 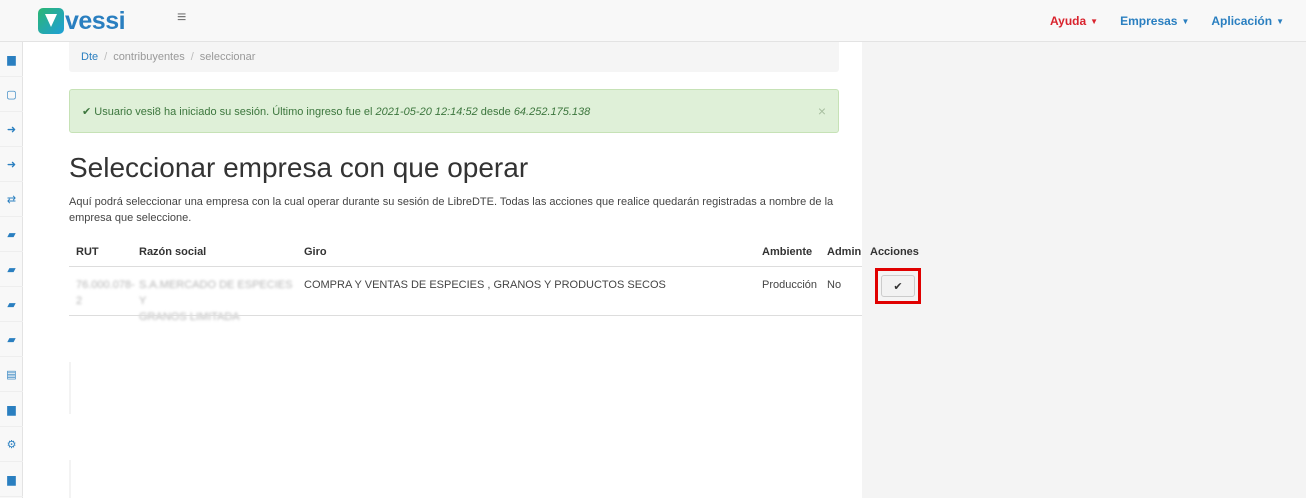 What do you see at coordinates (181, 18) in the screenshot?
I see `menu-toggle-icon: ≡` at bounding box center [181, 18].